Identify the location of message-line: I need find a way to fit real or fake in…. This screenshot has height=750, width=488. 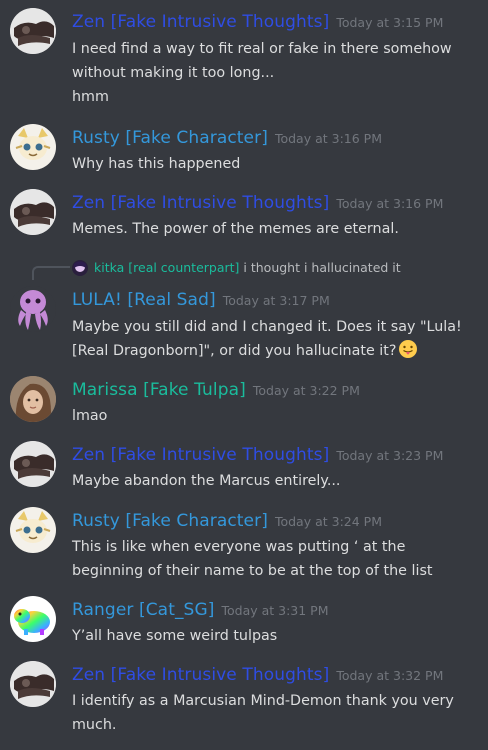
(262, 61).